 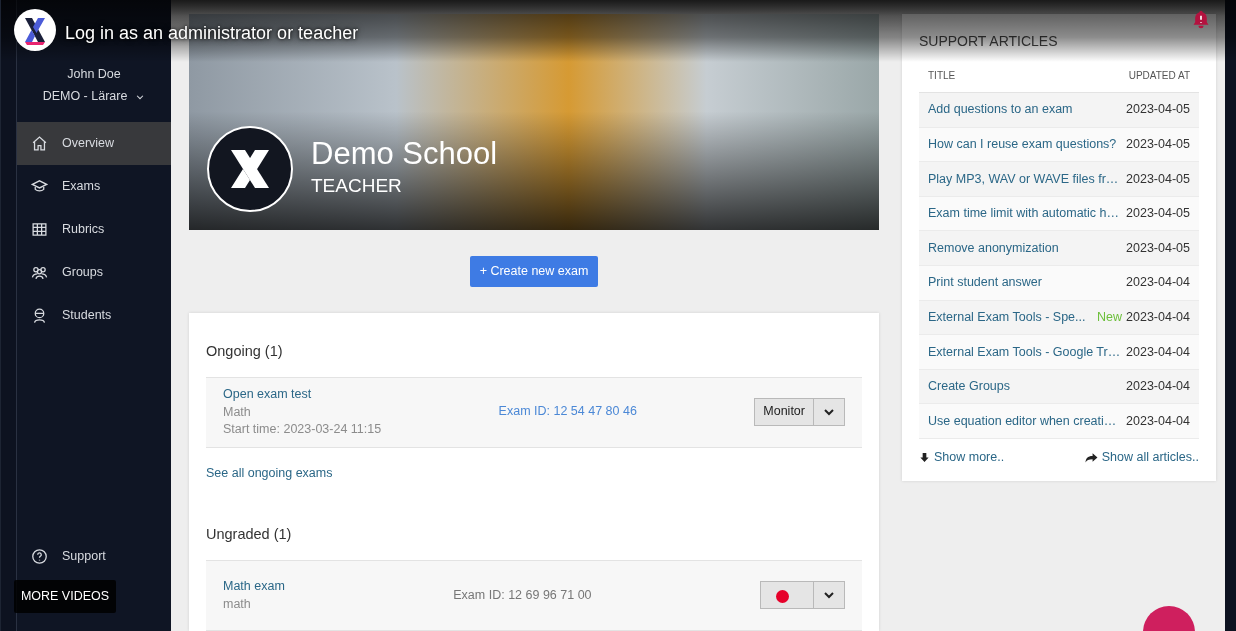 What do you see at coordinates (1022, 144) in the screenshot?
I see `article-link: How can I reuse exam questions?` at bounding box center [1022, 144].